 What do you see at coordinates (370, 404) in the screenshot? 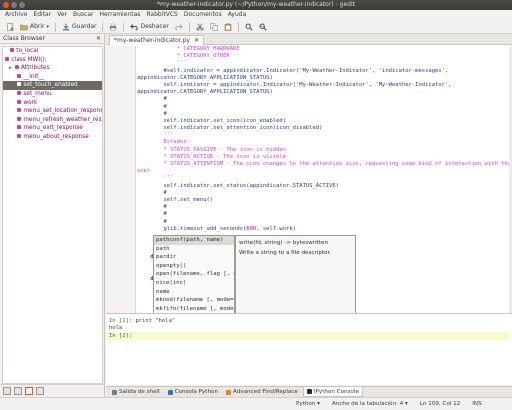
I see `status-tab-width: Ancho de la tabulación: 4 ▾` at bounding box center [370, 404].